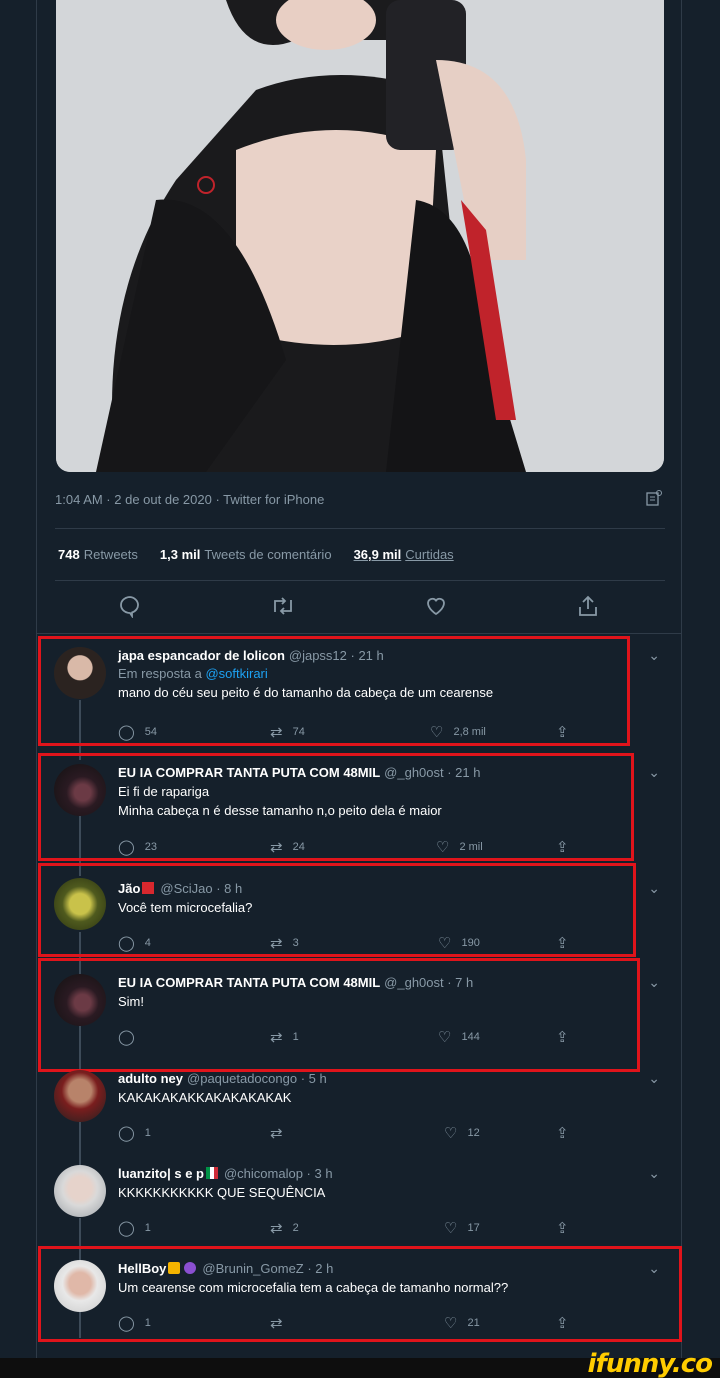 The width and height of the screenshot is (720, 1378). What do you see at coordinates (222, 1192) in the screenshot?
I see `reply-text: KKKKKKKKKKK QUE SEQUÊNCIA` at bounding box center [222, 1192].